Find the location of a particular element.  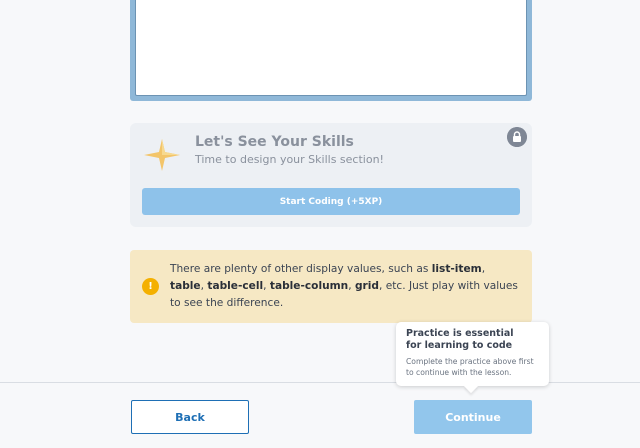

note-term: table-cell is located at coordinates (235, 286).